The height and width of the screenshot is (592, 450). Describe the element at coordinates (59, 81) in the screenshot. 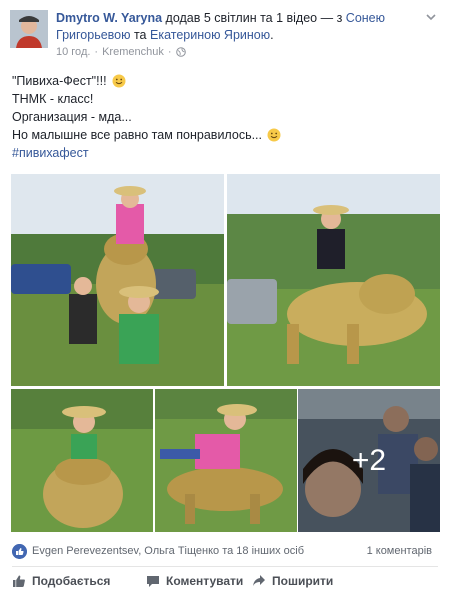

I see `post-line-1: "Пивиха-Фест"!!!` at that location.